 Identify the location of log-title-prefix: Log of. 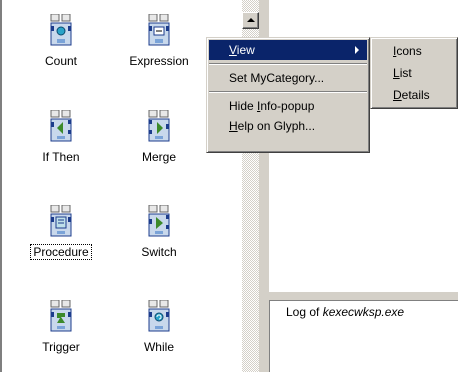
(304, 312).